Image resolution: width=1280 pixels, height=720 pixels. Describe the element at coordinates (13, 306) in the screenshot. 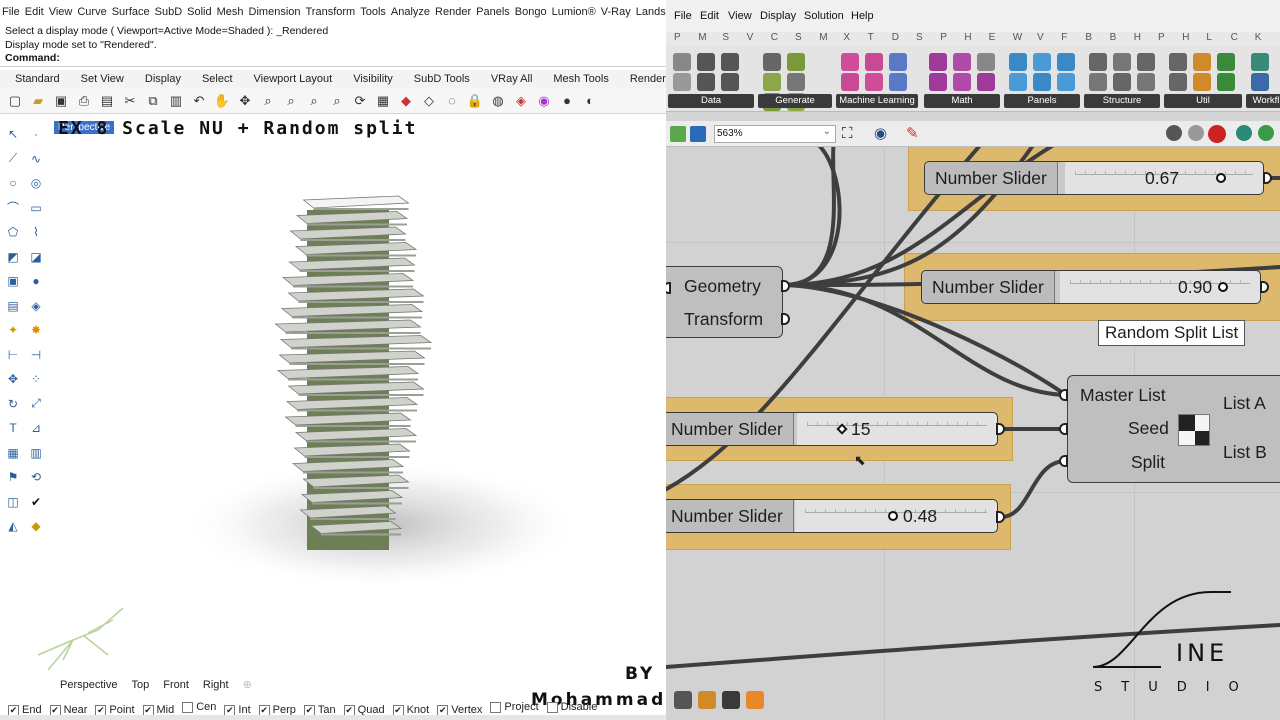

I see `extrude-icon: ▤` at that location.